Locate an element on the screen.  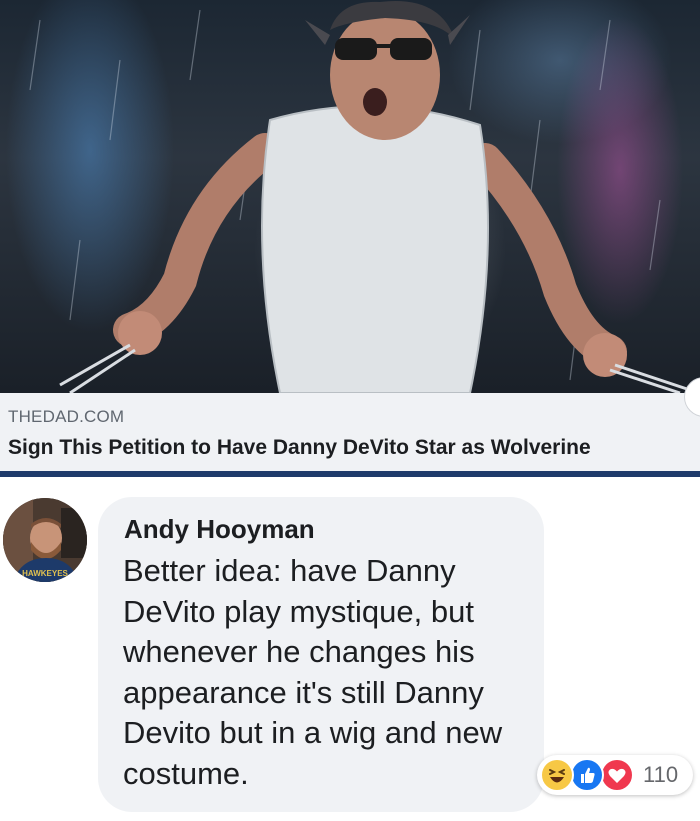
avatar: HAWKEYES is located at coordinates (45, 540).